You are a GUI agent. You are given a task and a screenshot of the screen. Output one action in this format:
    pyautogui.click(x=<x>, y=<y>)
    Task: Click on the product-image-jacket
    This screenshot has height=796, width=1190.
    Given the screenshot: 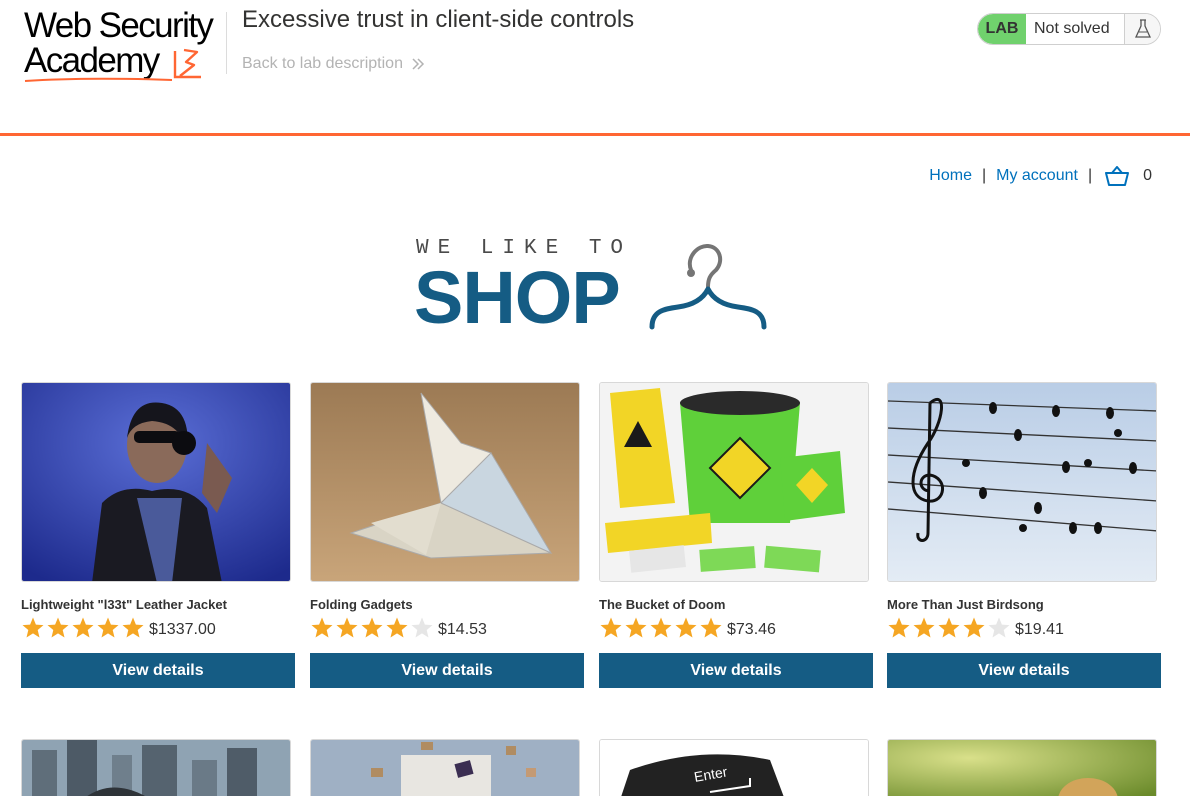 What is the action you would take?
    pyautogui.click(x=156, y=482)
    